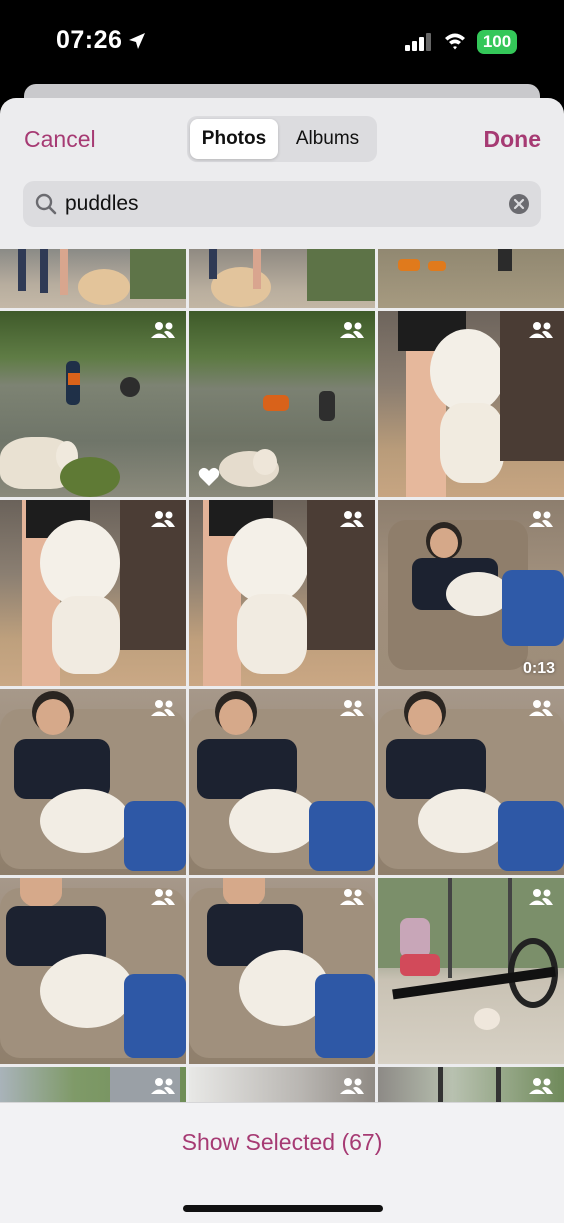  I want to click on grid-row, so click(282, 278).